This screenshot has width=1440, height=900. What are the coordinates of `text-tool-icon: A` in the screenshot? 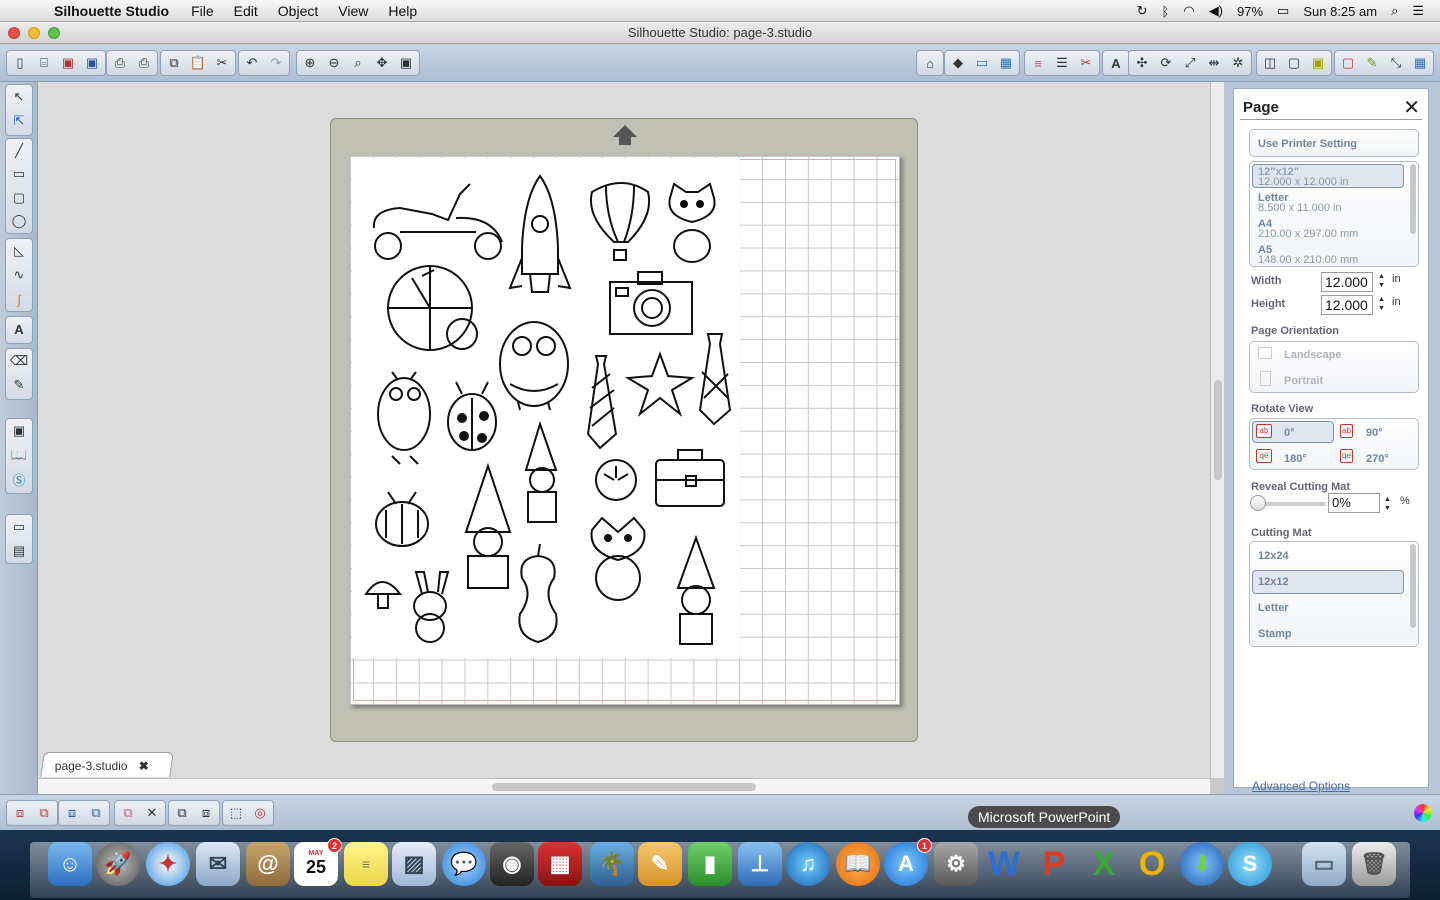 It's located at (19, 329).